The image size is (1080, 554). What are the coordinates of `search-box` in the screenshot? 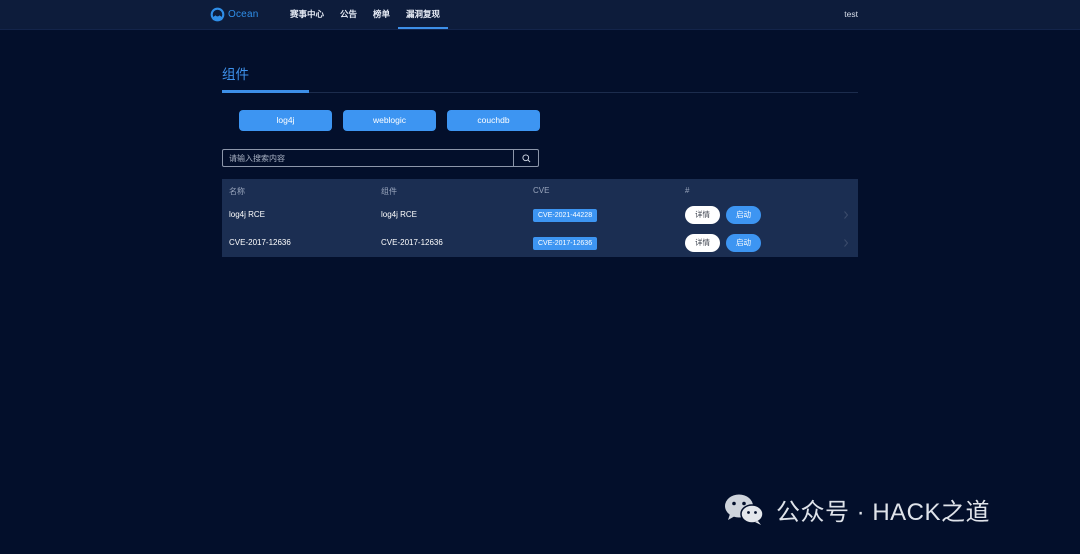 It's located at (380, 158).